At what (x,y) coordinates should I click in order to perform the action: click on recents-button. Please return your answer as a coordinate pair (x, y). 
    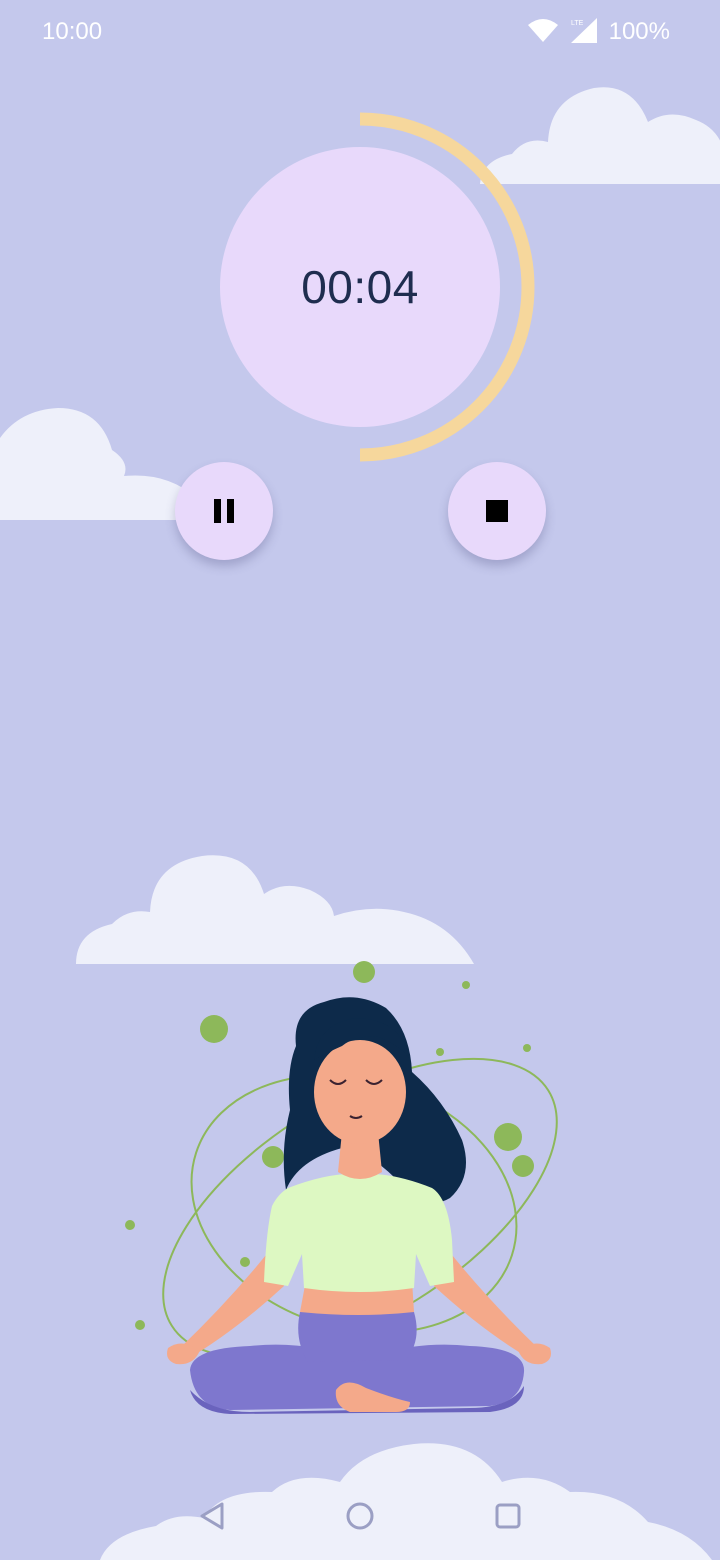
    Looking at the image, I should click on (508, 1516).